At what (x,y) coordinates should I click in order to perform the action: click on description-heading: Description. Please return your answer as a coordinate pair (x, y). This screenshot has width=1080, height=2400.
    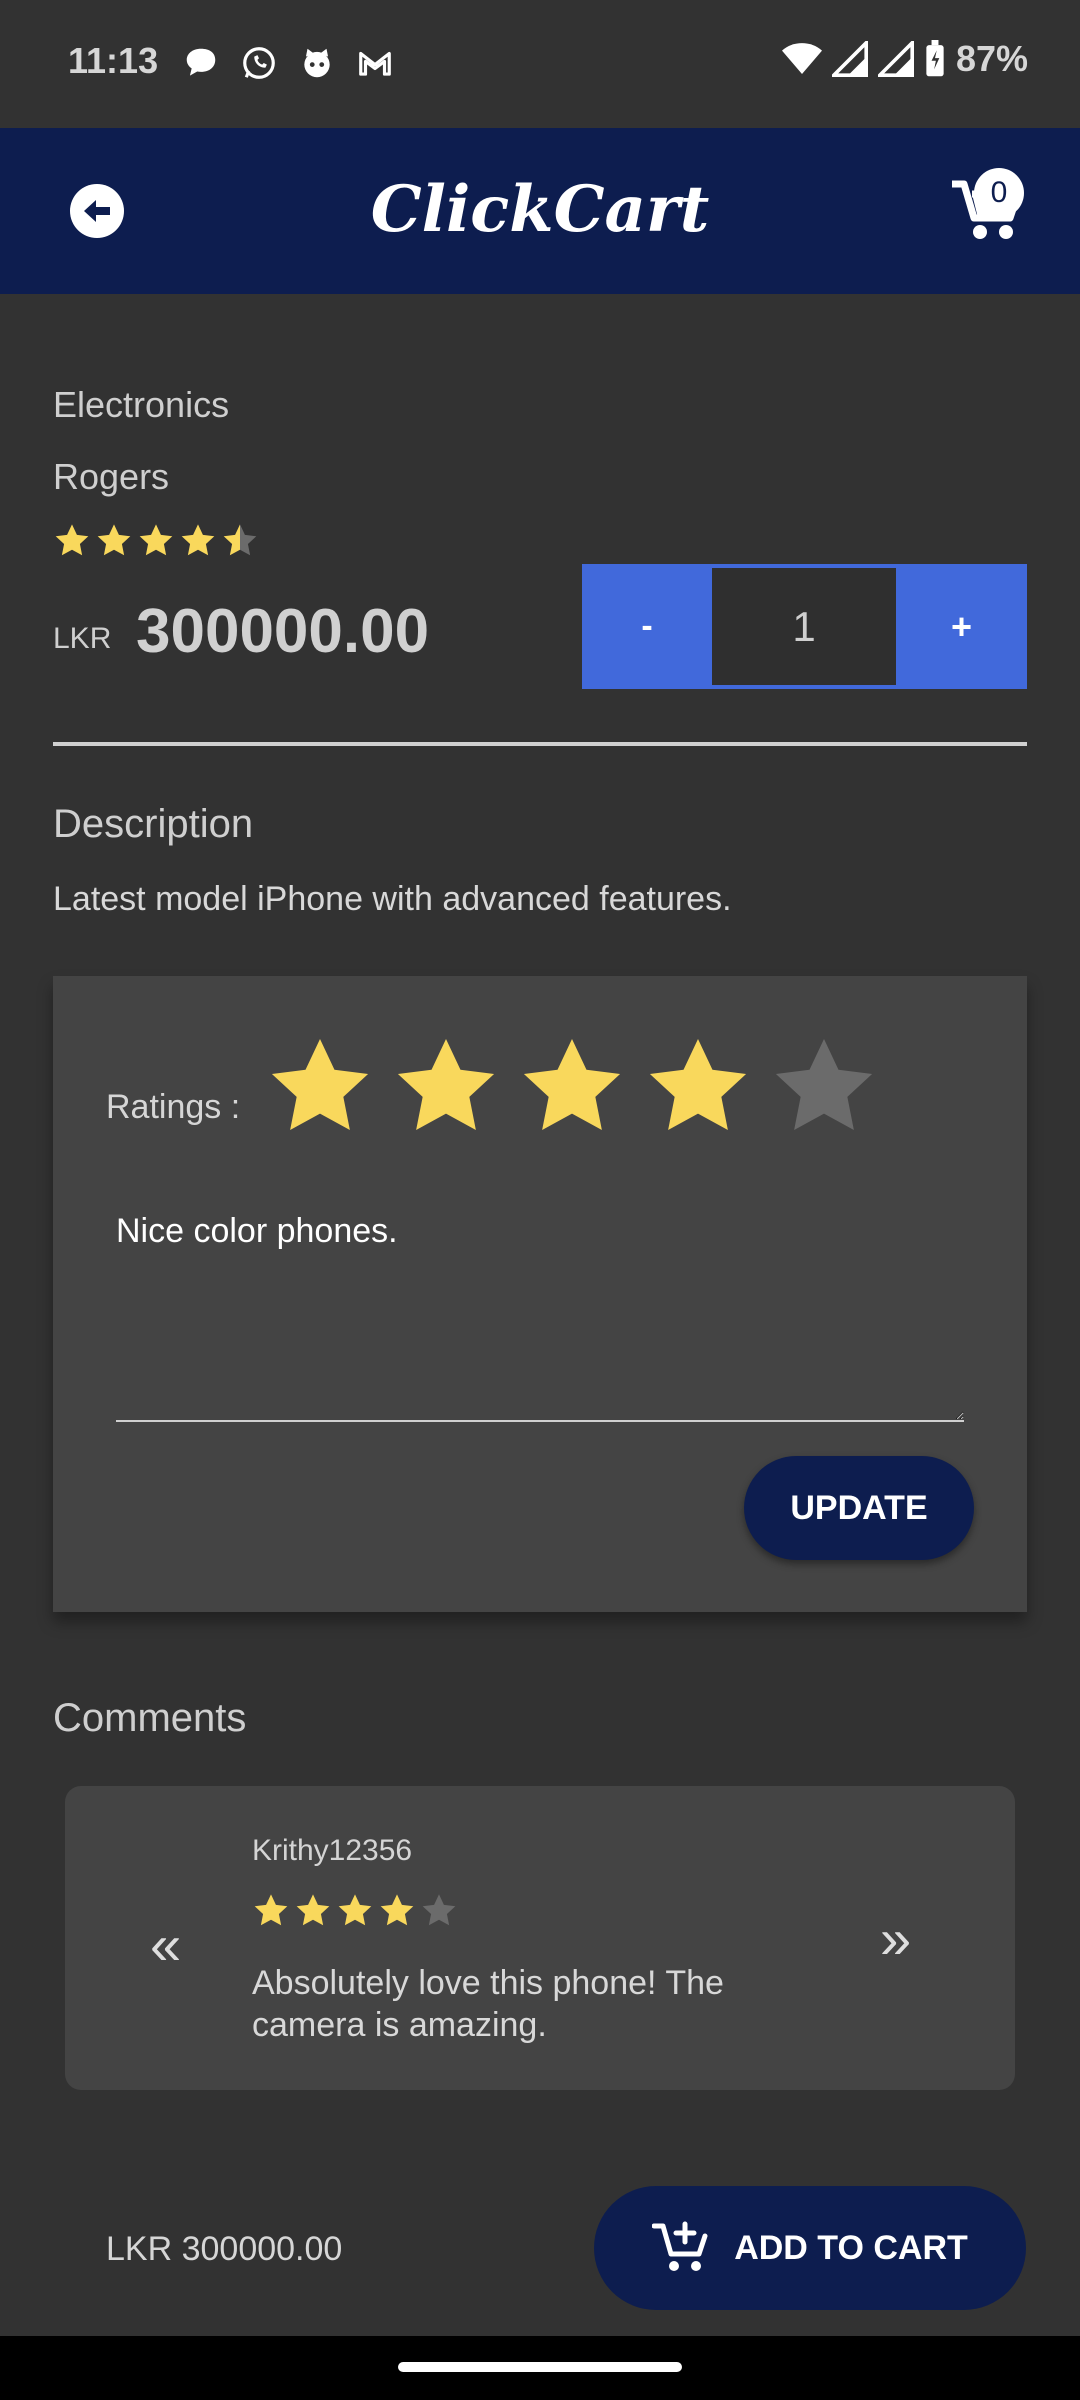
    Looking at the image, I should click on (153, 824).